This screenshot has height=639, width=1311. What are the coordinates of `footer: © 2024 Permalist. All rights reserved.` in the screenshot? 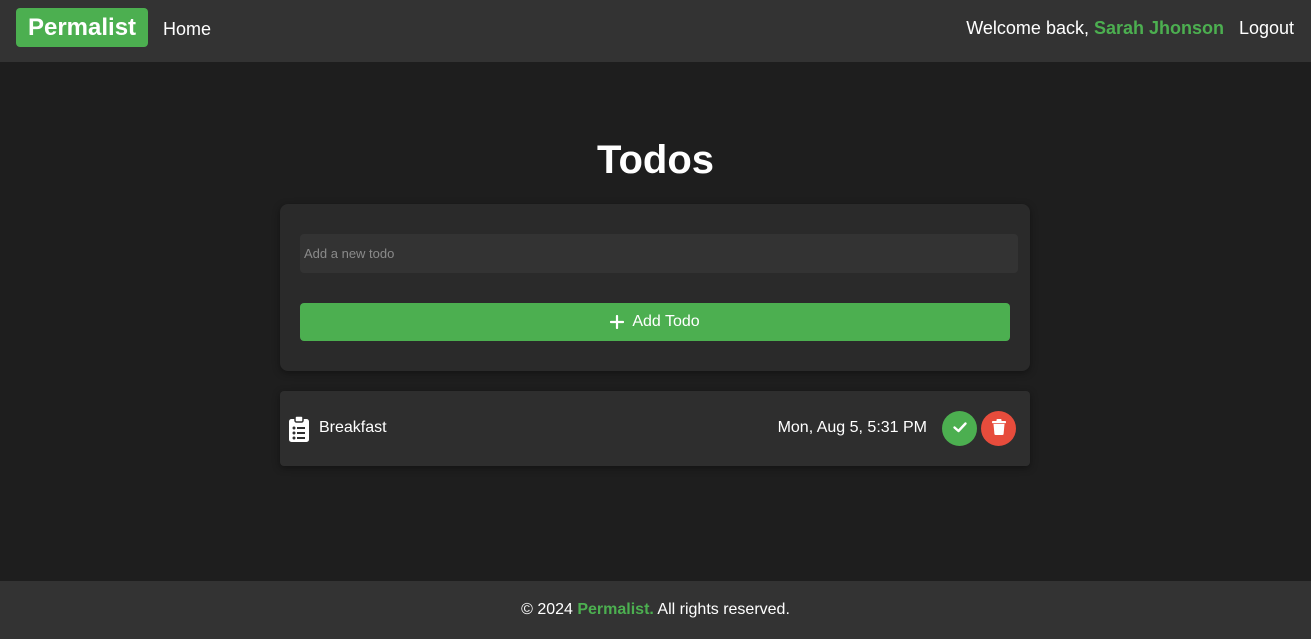 It's located at (655, 610).